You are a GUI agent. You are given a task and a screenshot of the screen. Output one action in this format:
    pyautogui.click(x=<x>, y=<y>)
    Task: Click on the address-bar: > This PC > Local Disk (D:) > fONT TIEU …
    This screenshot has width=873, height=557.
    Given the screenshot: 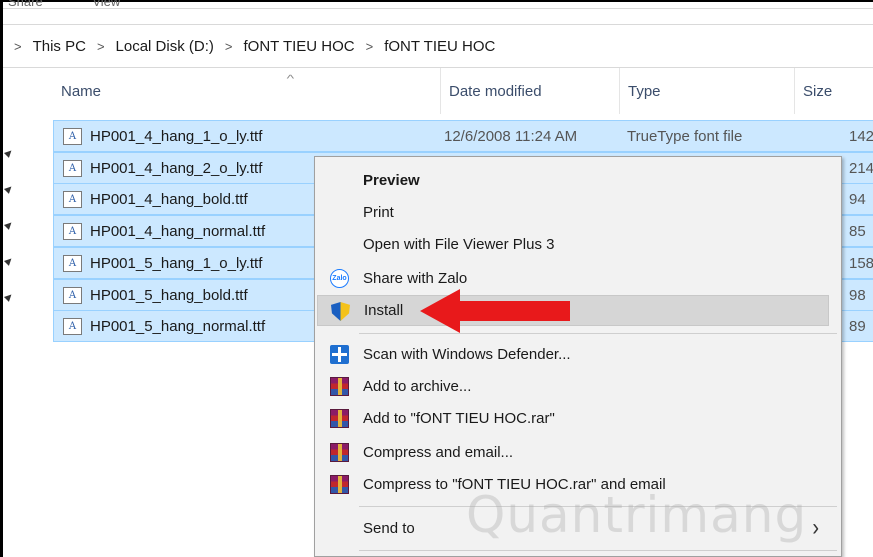 What is the action you would take?
    pyautogui.click(x=438, y=46)
    